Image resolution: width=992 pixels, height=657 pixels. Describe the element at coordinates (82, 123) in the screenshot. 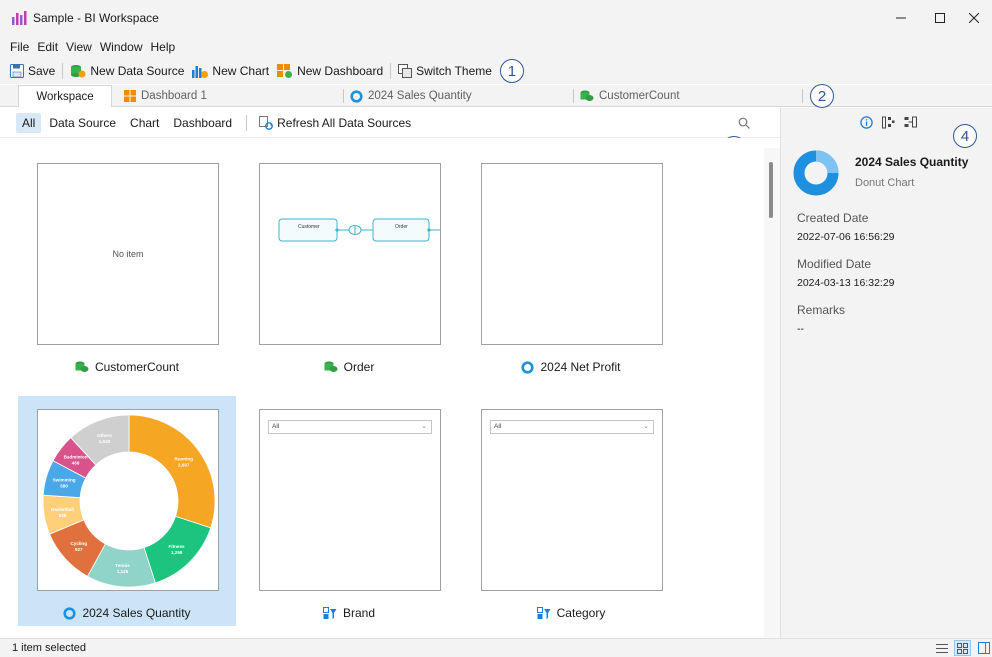

I see `filter-data-source: Data Source` at that location.